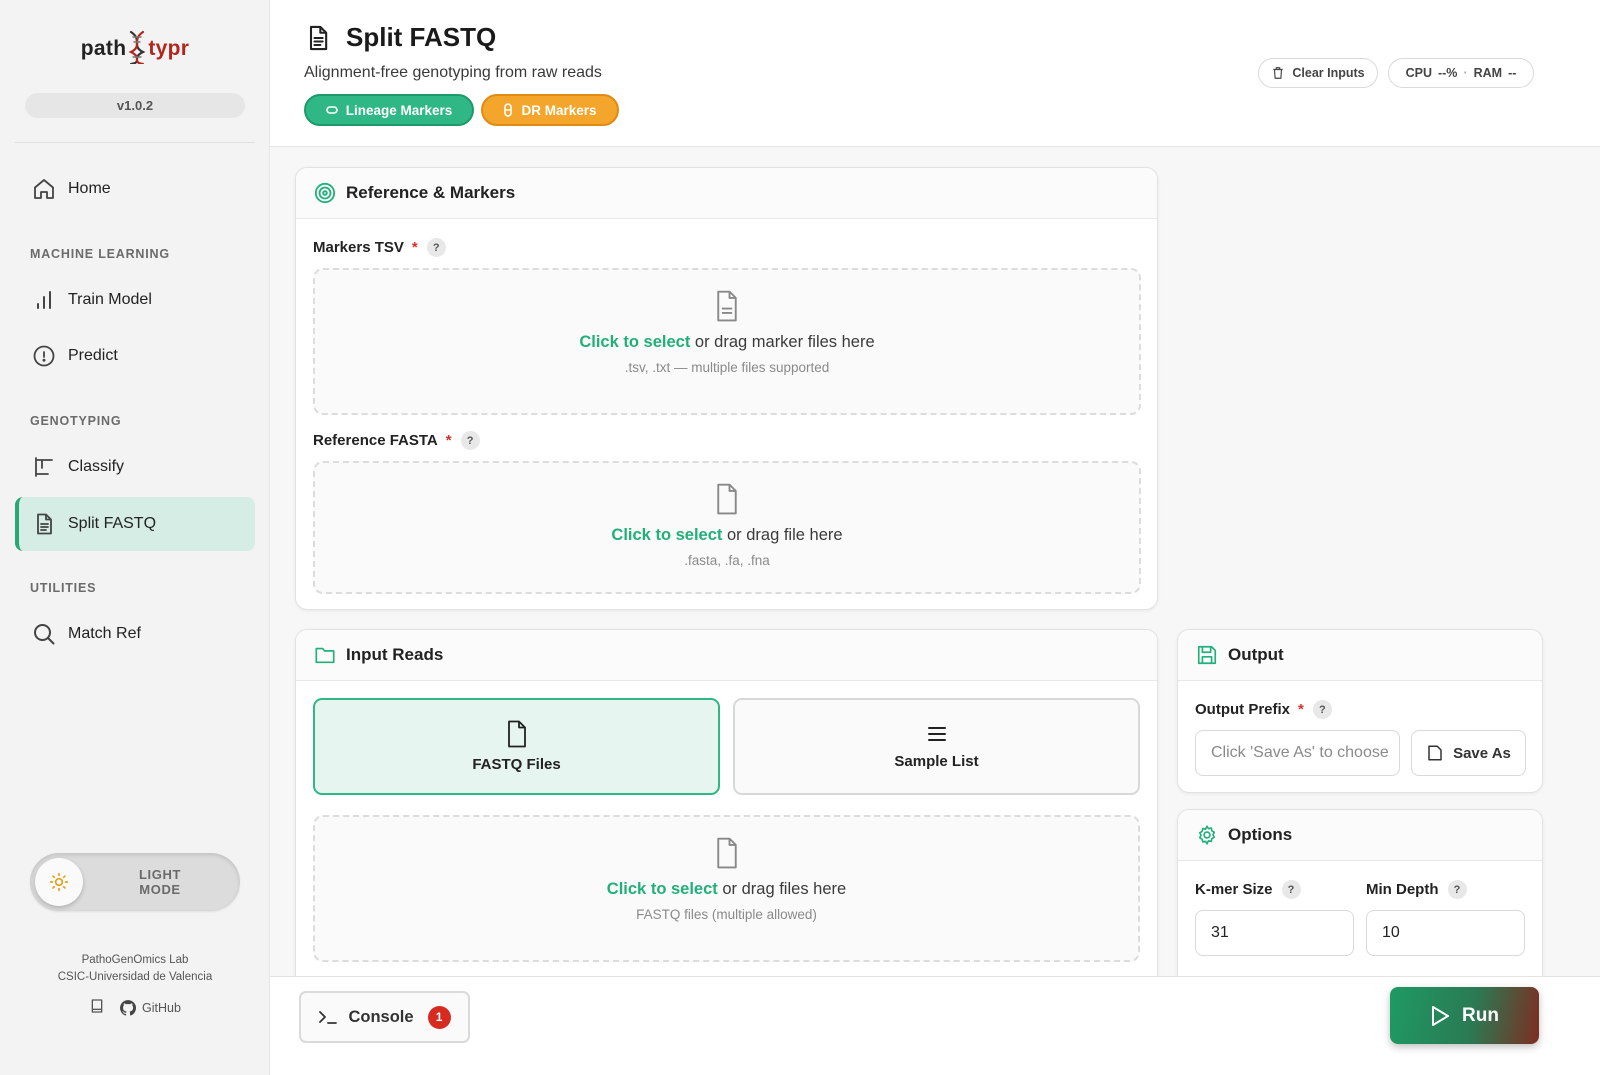  Describe the element at coordinates (1360, 655) in the screenshot. I see `card-header: Output` at that location.